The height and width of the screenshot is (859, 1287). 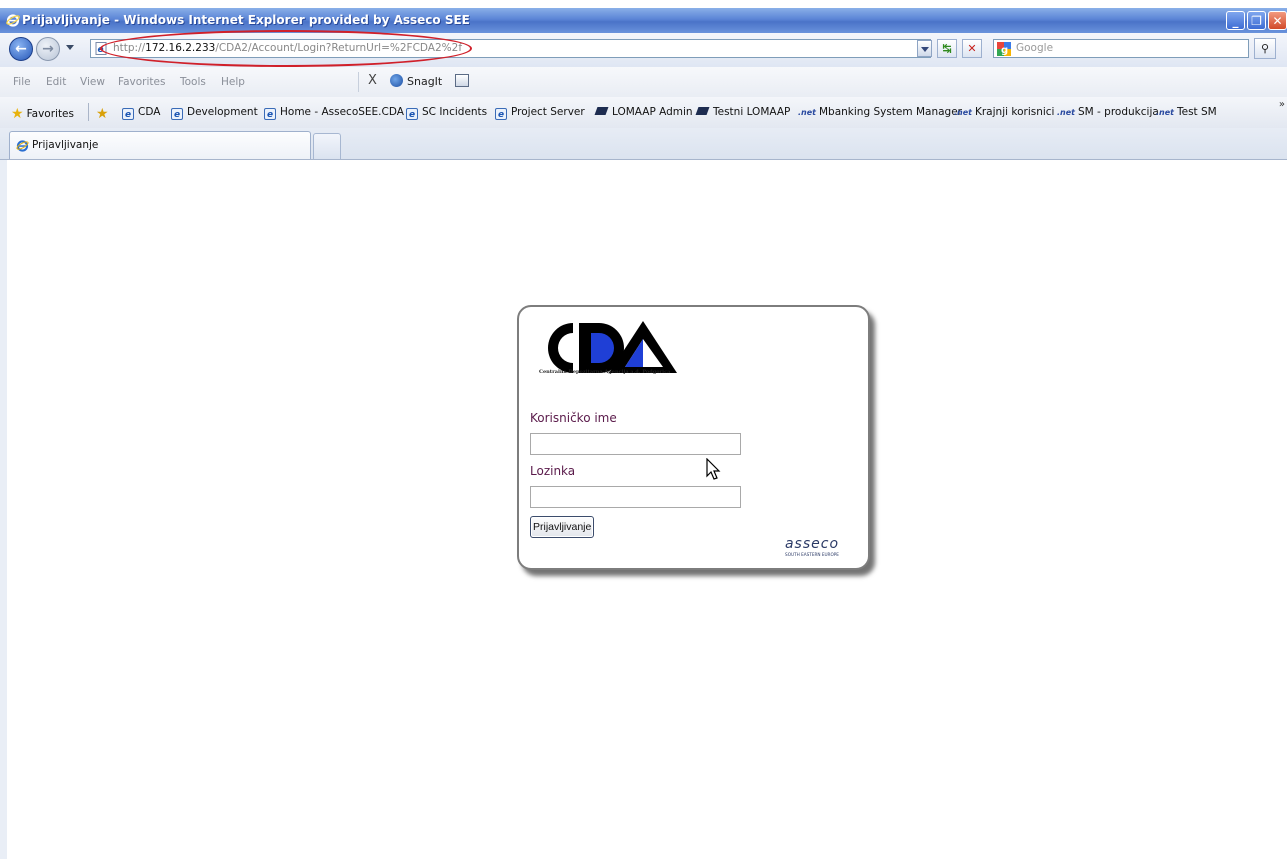 I want to click on menu-view: View, so click(x=92, y=82).